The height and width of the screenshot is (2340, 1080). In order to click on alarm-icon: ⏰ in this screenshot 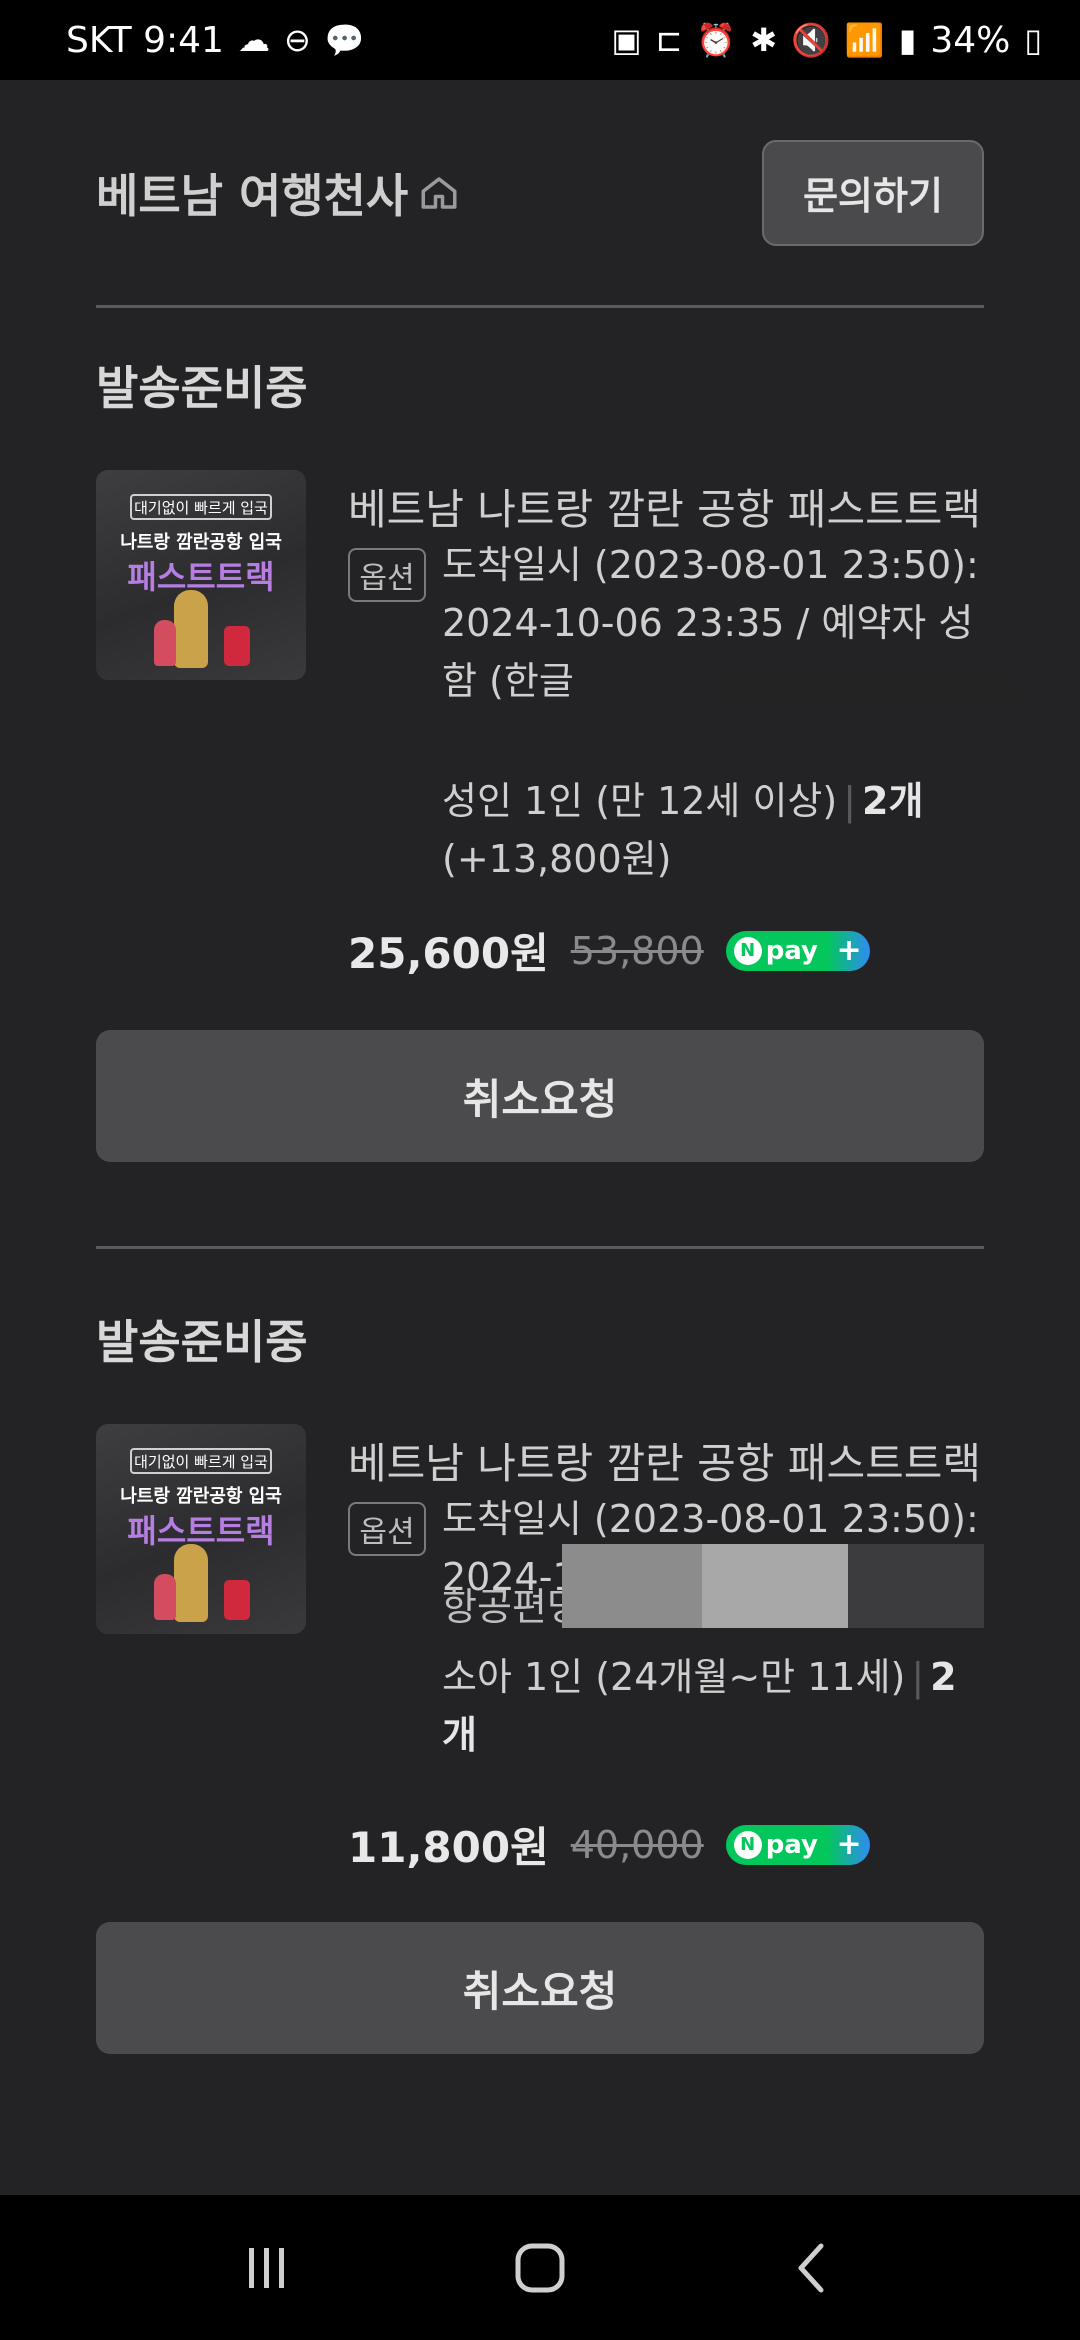, I will do `click(716, 40)`.